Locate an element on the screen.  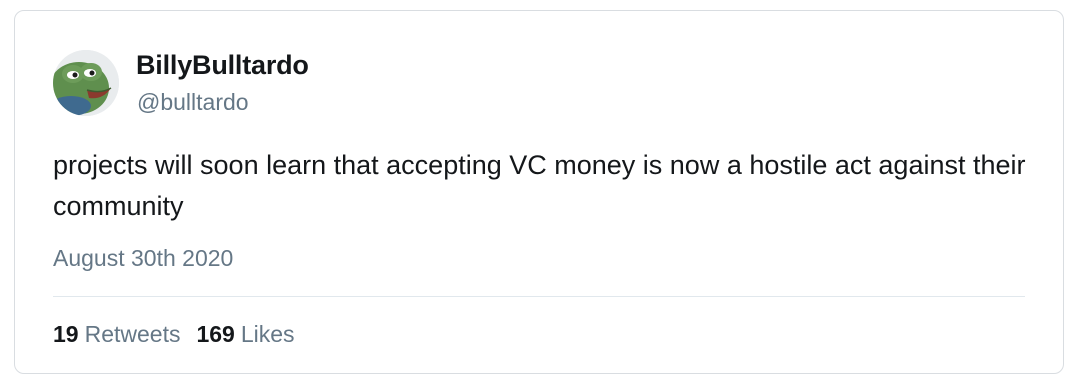
divider is located at coordinates (539, 296).